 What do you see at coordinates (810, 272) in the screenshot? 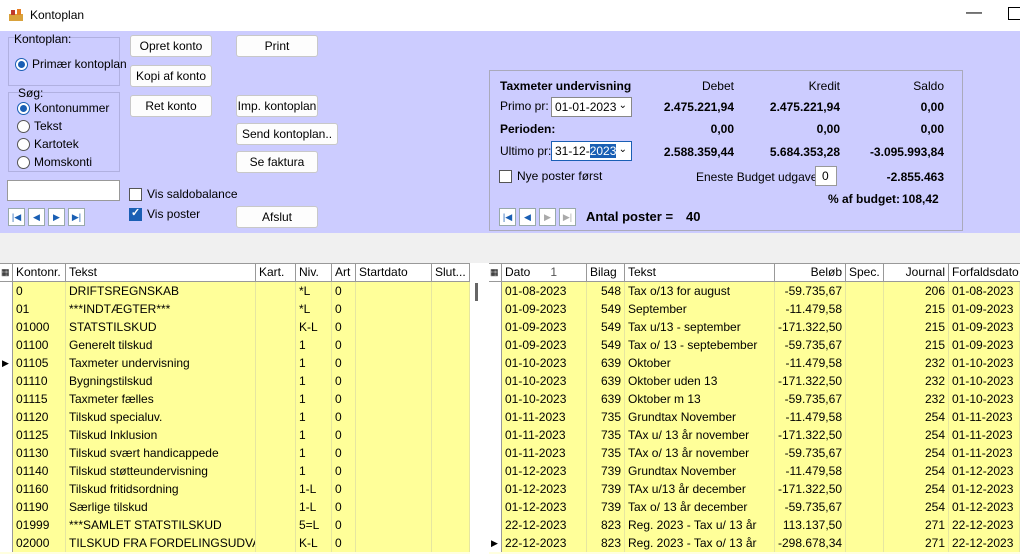
I see `col-beloeb: Beløb` at bounding box center [810, 272].